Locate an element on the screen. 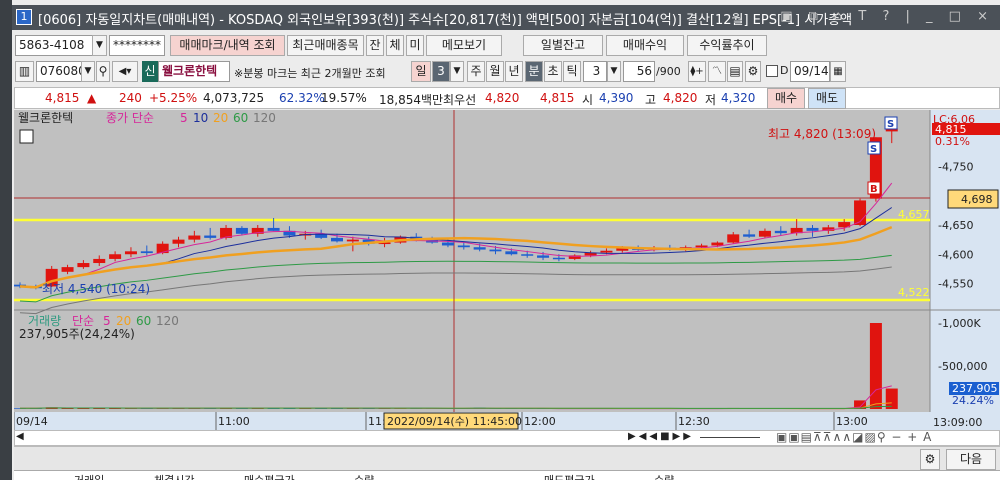 This screenshot has width=1000, height=480. y-tick-label: -4,600 is located at coordinates (955, 254).